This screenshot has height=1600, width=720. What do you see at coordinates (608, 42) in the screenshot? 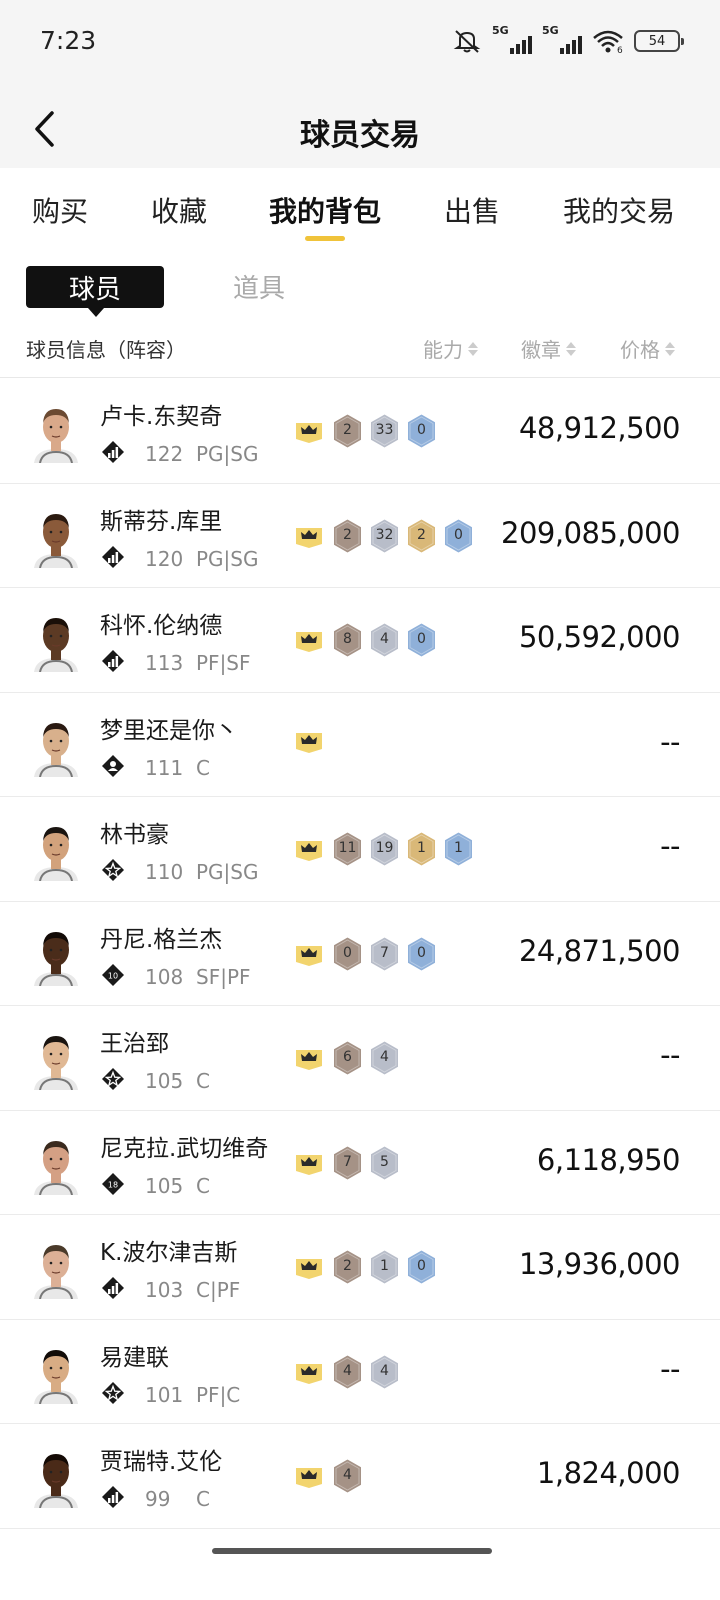
I see `wifi-icon: 6` at bounding box center [608, 42].